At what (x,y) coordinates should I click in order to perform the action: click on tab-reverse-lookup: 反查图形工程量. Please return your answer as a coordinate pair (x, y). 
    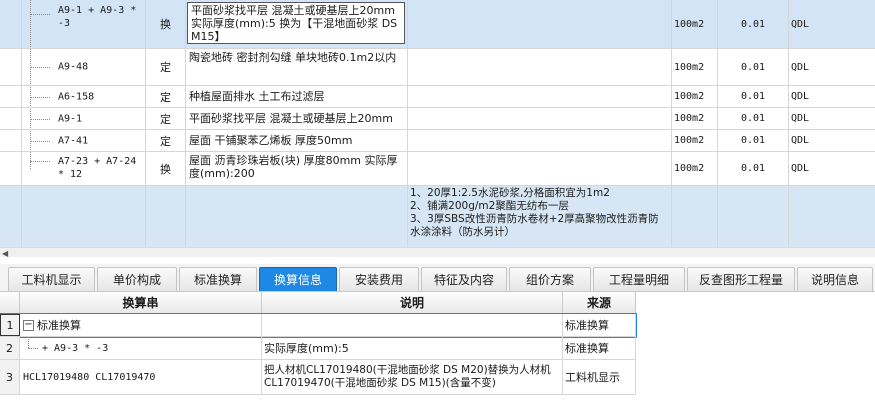
    Looking at the image, I should click on (741, 279).